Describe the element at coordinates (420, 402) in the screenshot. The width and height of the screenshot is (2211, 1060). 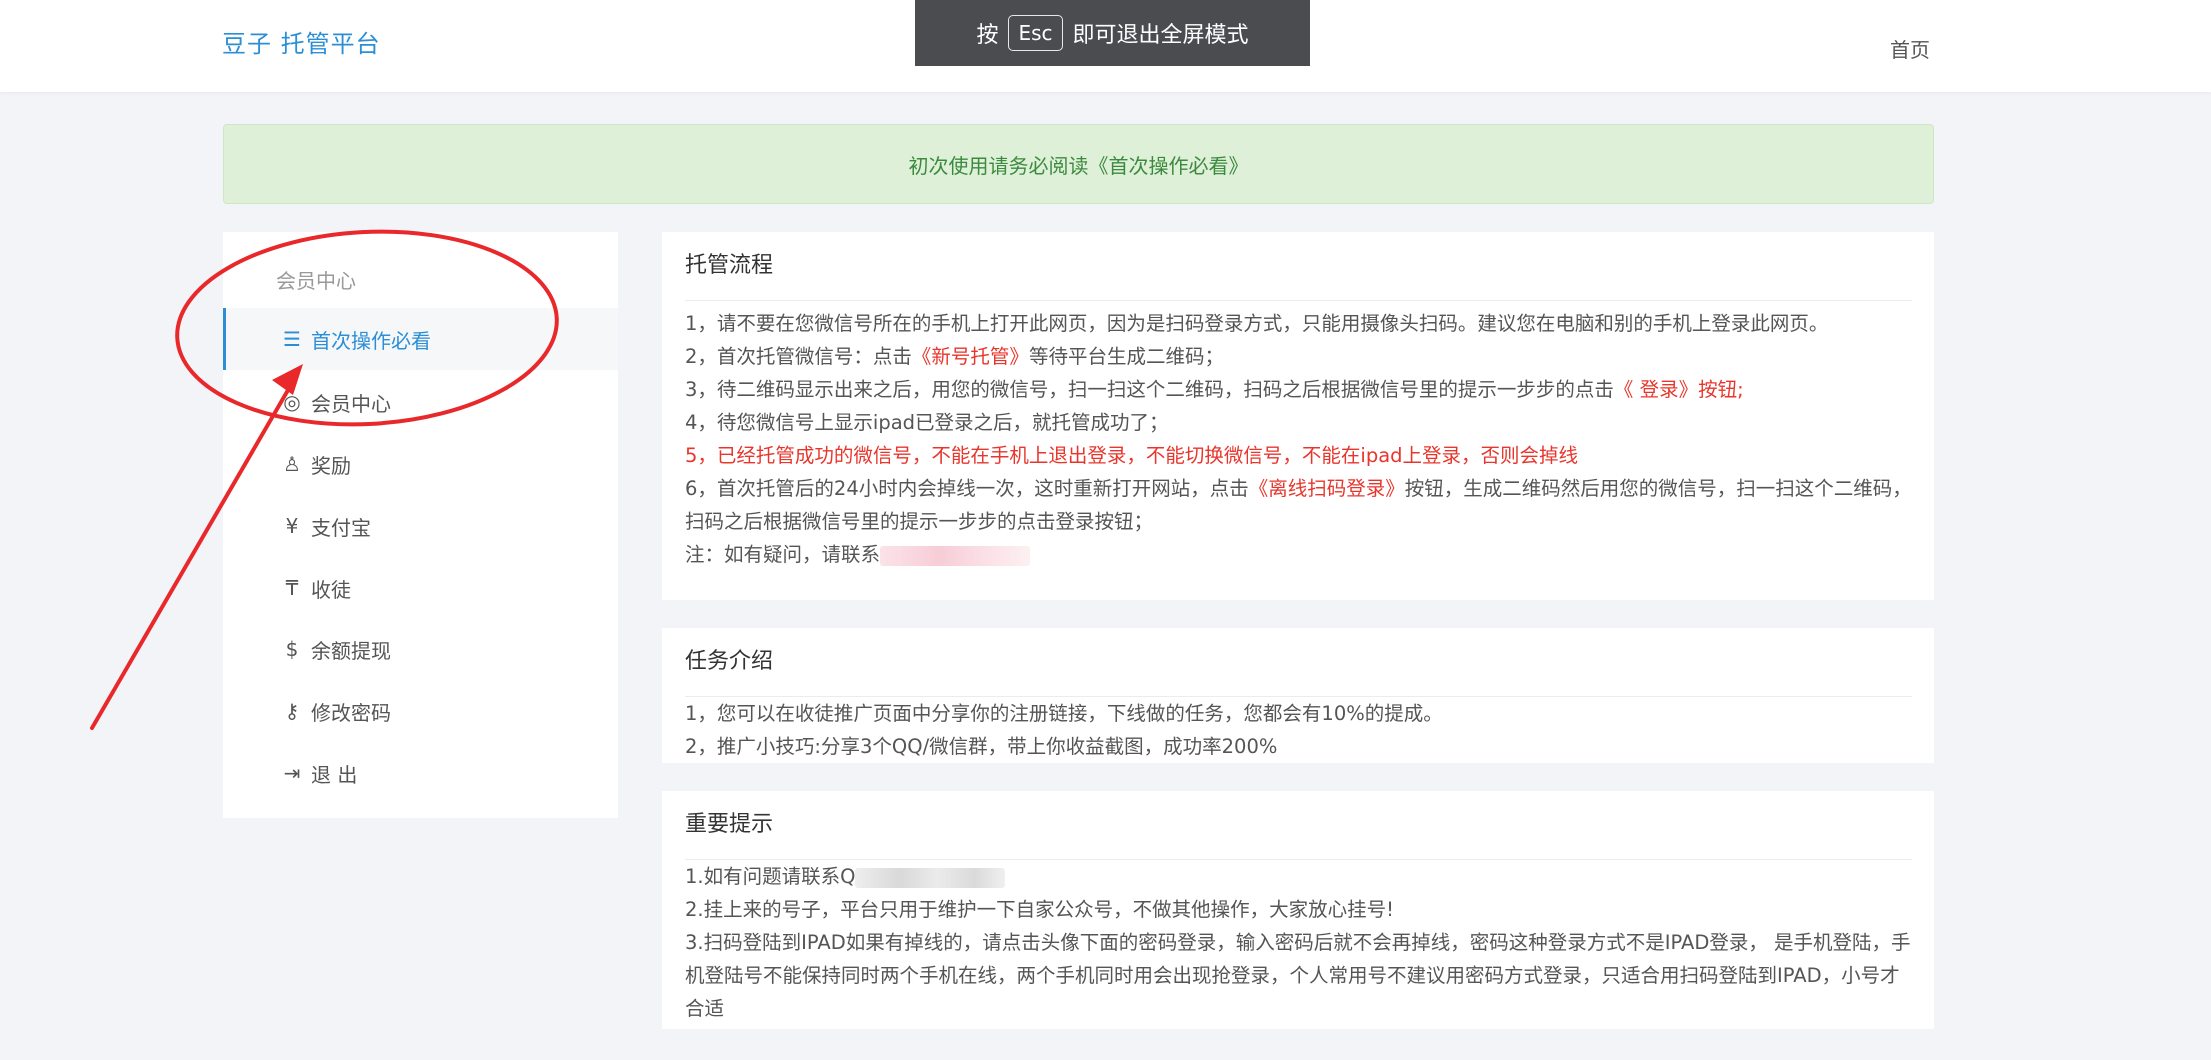
I see `sidebar-item-member-center: ◎ 会员中心` at that location.